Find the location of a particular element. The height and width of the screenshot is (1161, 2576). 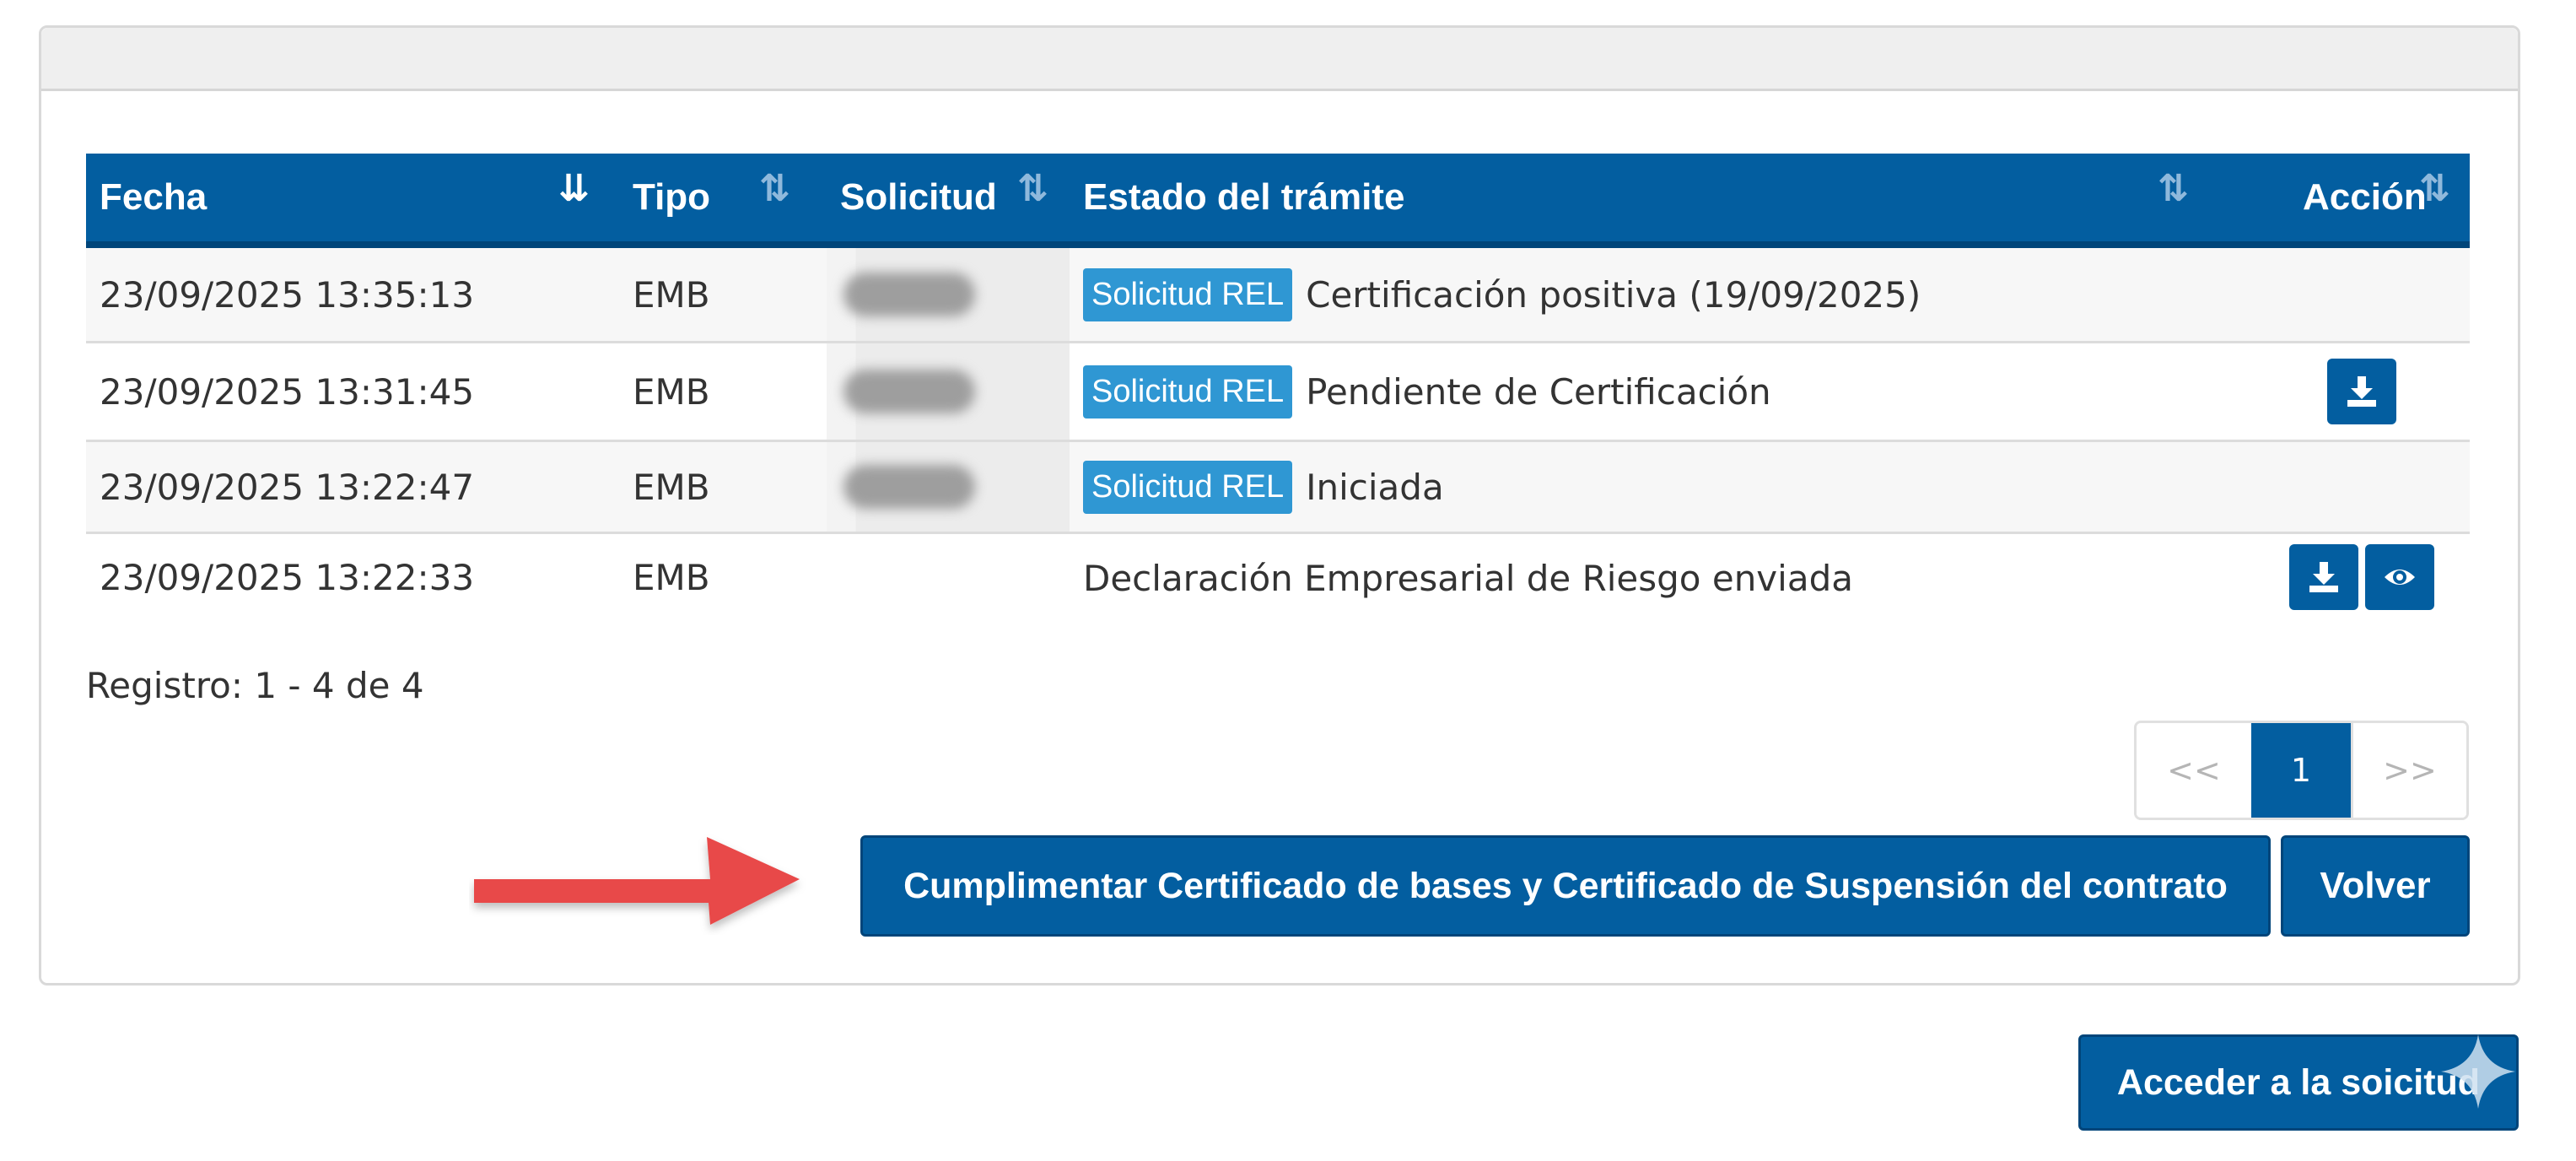

eye-icon is located at coordinates (2400, 577).